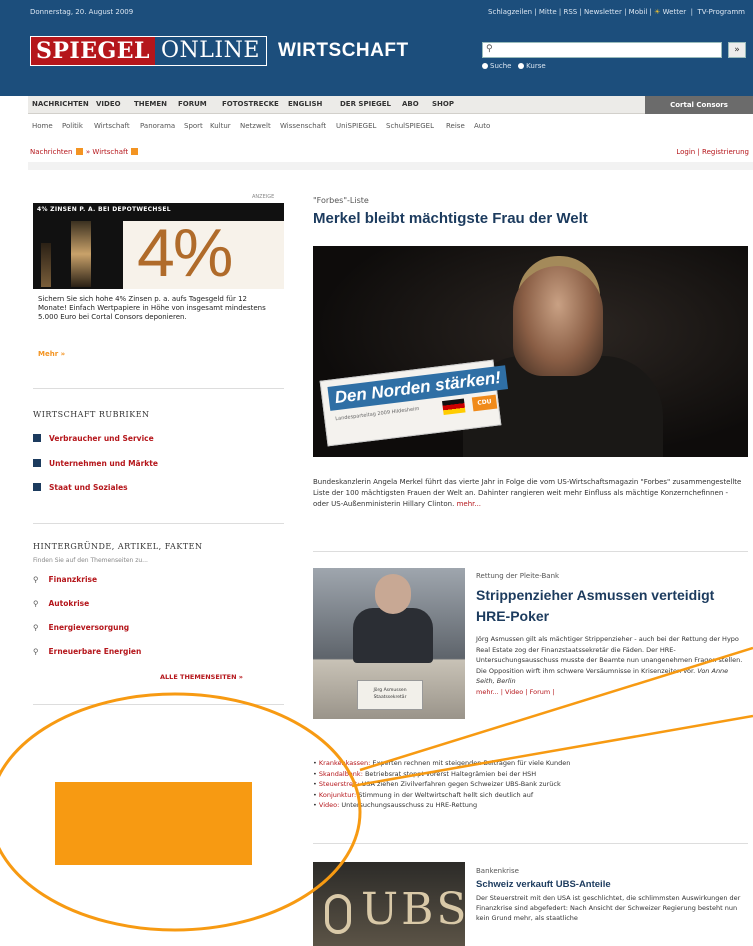 The image size is (753, 946). Describe the element at coordinates (515, 692) in the screenshot. I see `story2-links: mehr... | Video | Forum |` at that location.